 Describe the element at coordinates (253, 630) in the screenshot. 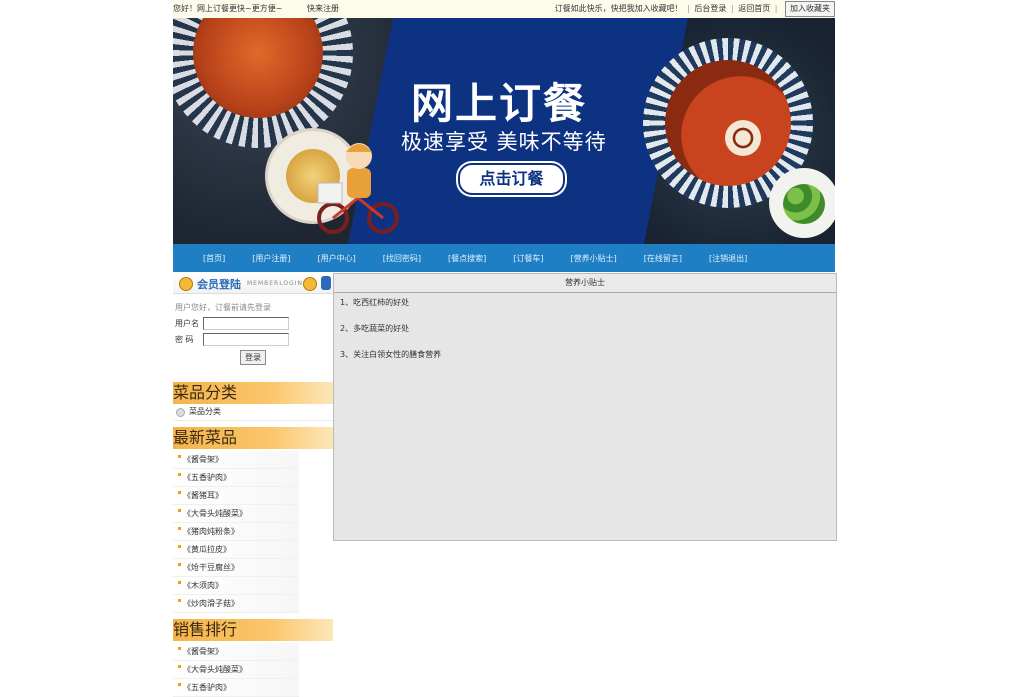

I see `ranking-section-title: 销售排行` at that location.